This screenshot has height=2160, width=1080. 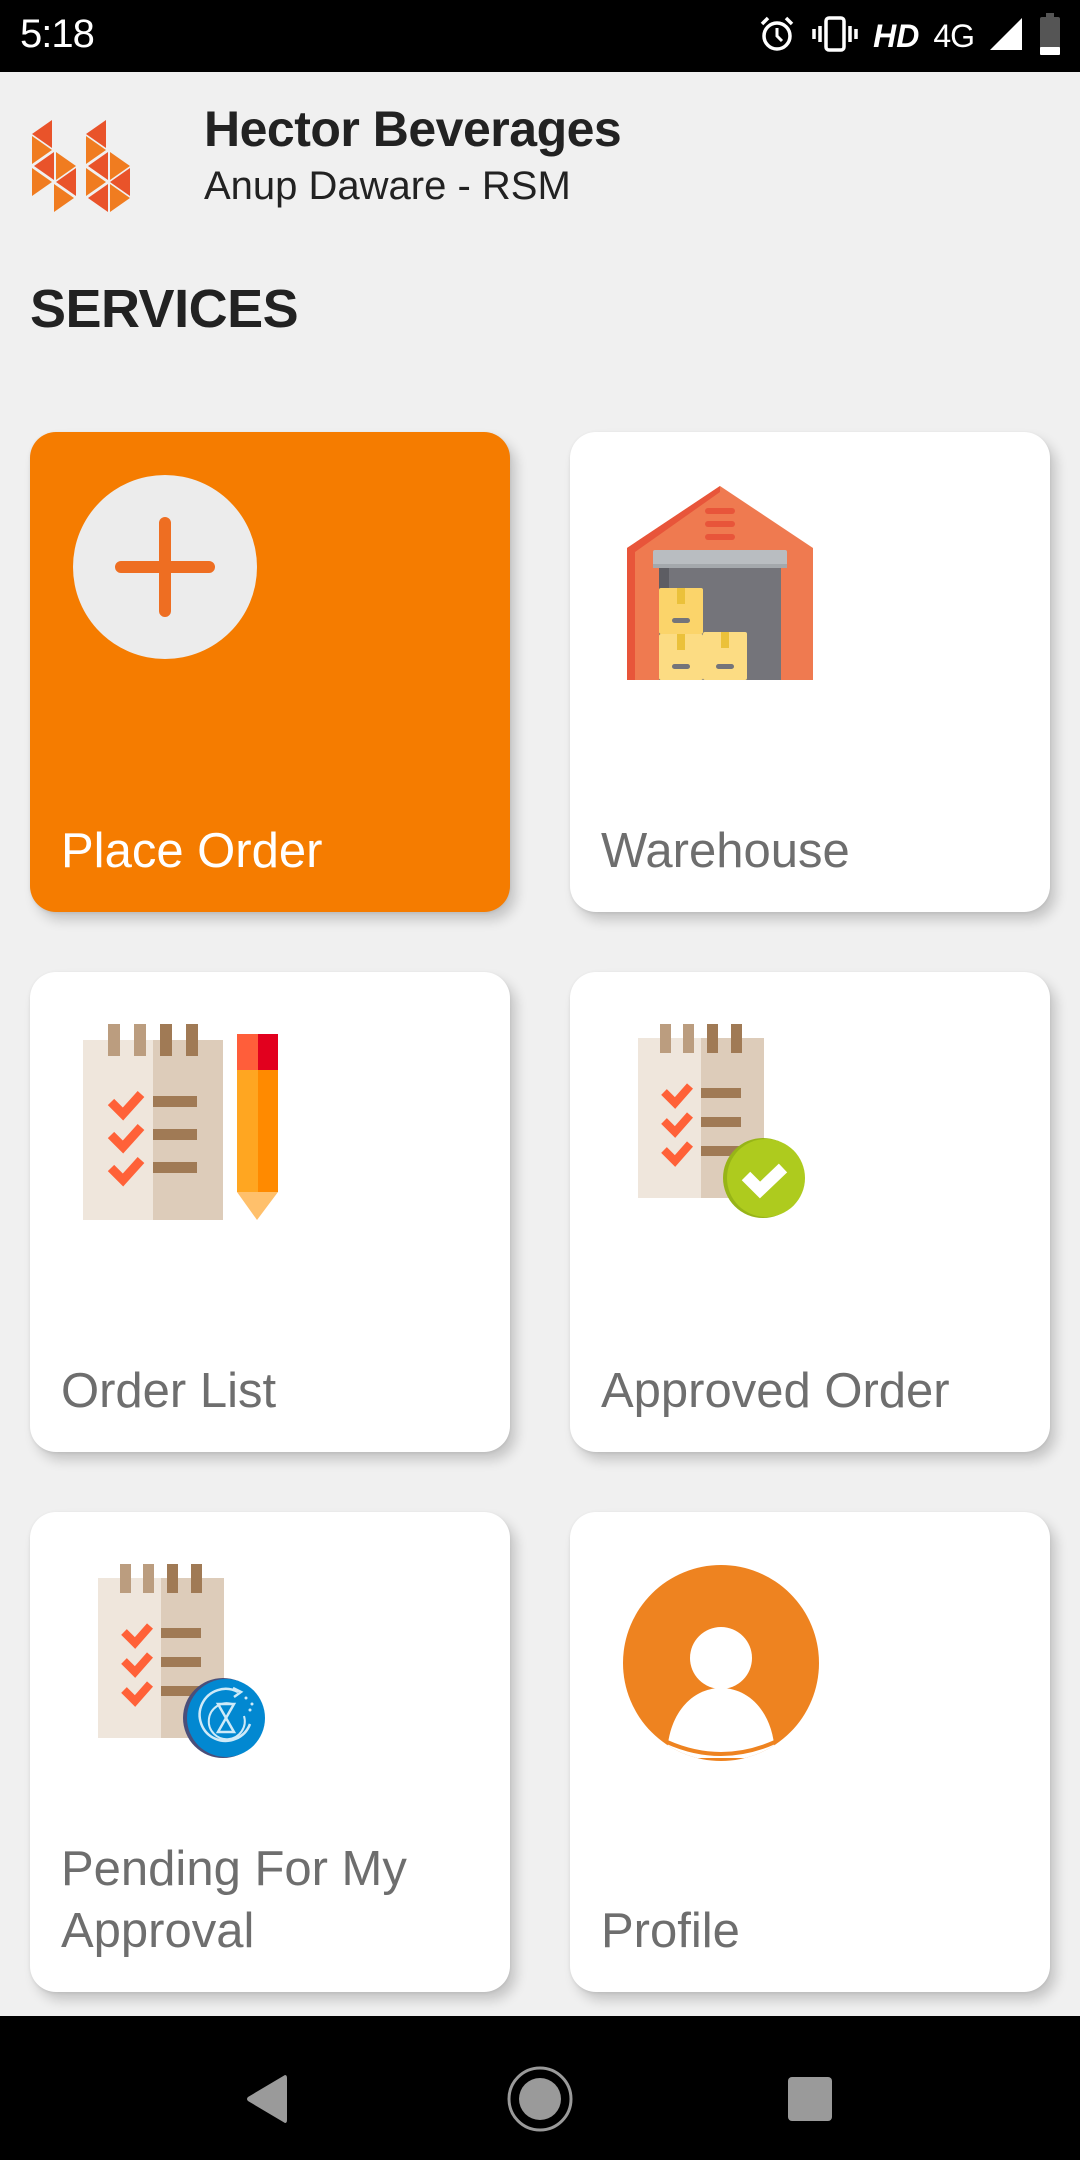 What do you see at coordinates (165, 569) in the screenshot?
I see `add-circle-icon` at bounding box center [165, 569].